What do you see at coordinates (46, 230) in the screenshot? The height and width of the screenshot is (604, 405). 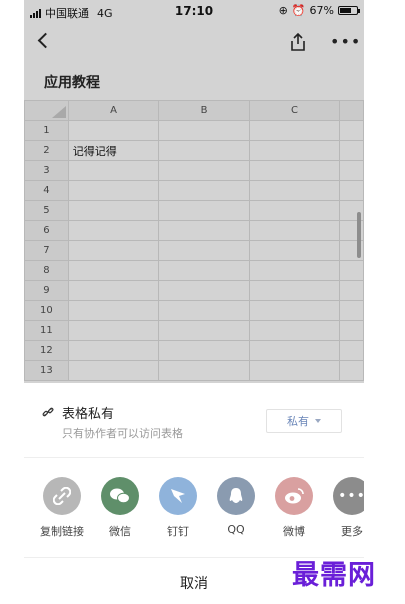 I see `row-header: 6` at bounding box center [46, 230].